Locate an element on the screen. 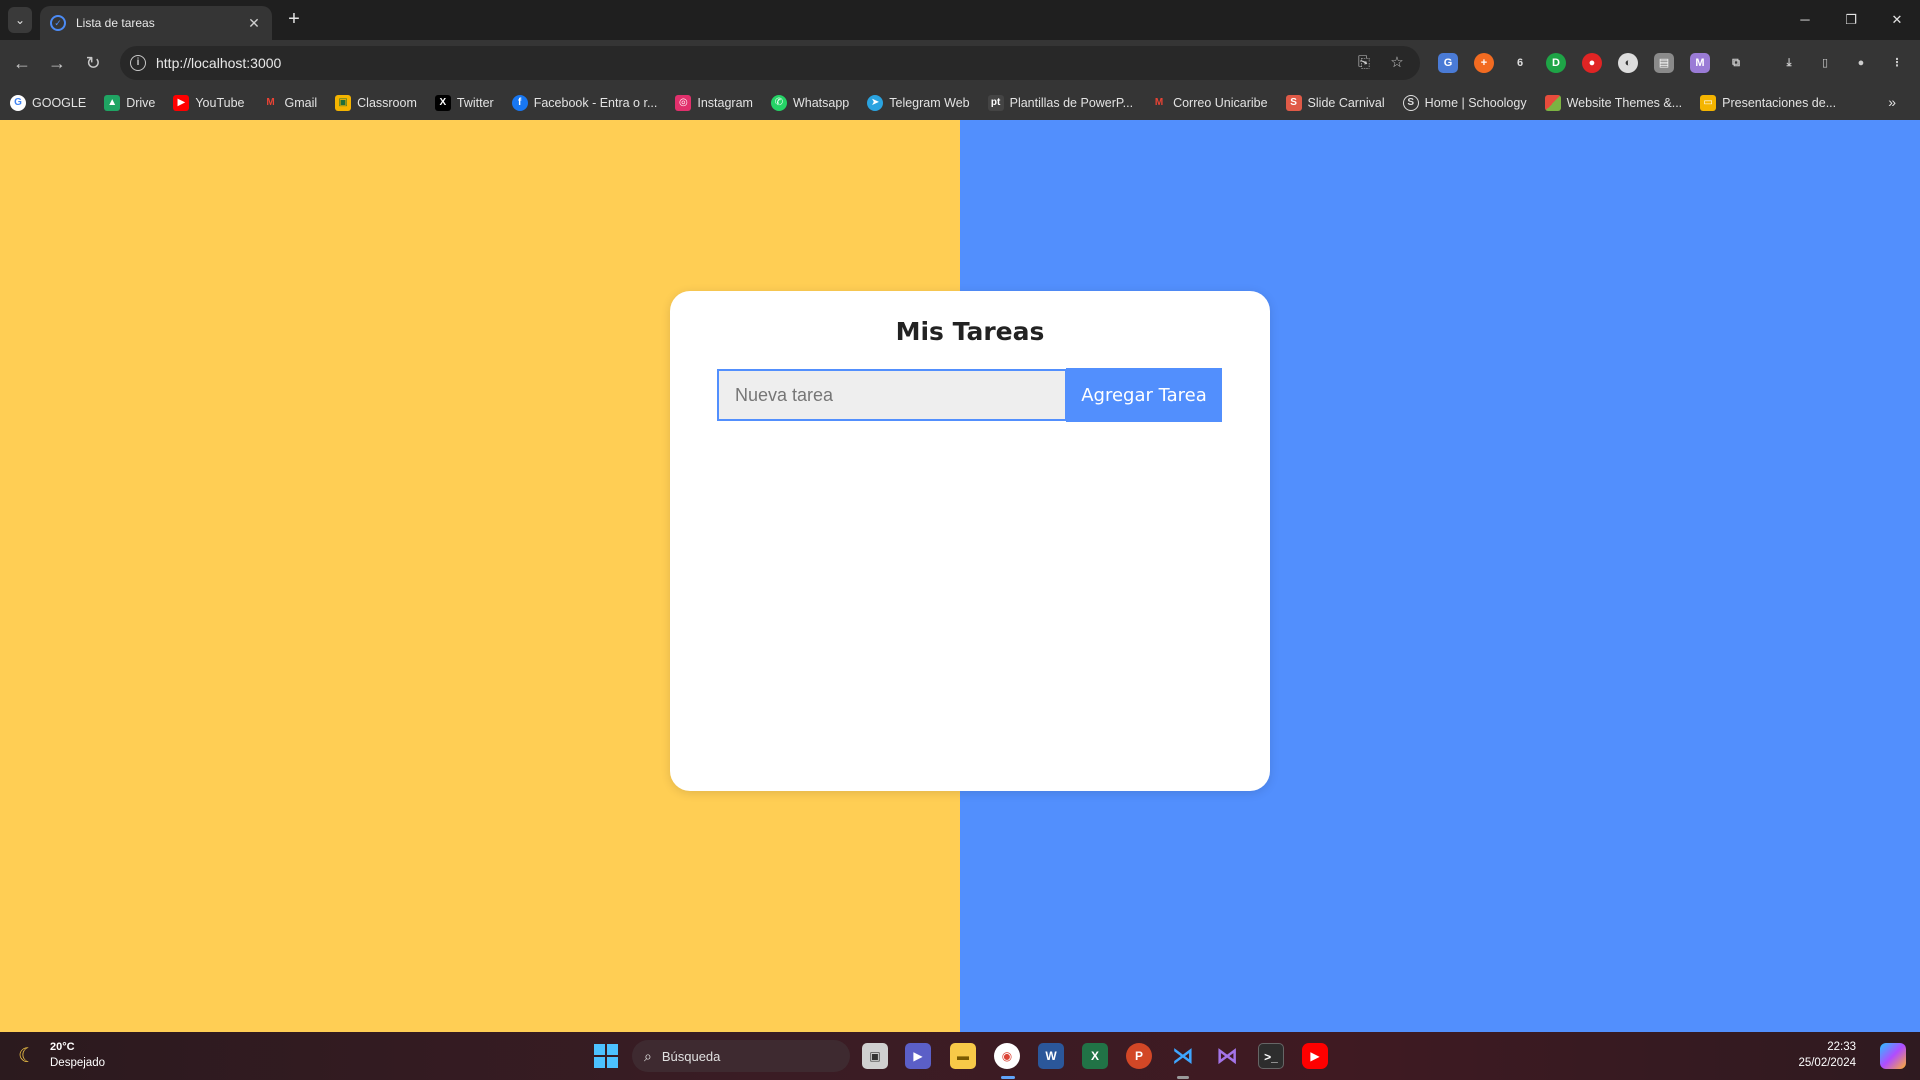 The height and width of the screenshot is (1080, 1920). terminal-icon: >_ is located at coordinates (1271, 1056).